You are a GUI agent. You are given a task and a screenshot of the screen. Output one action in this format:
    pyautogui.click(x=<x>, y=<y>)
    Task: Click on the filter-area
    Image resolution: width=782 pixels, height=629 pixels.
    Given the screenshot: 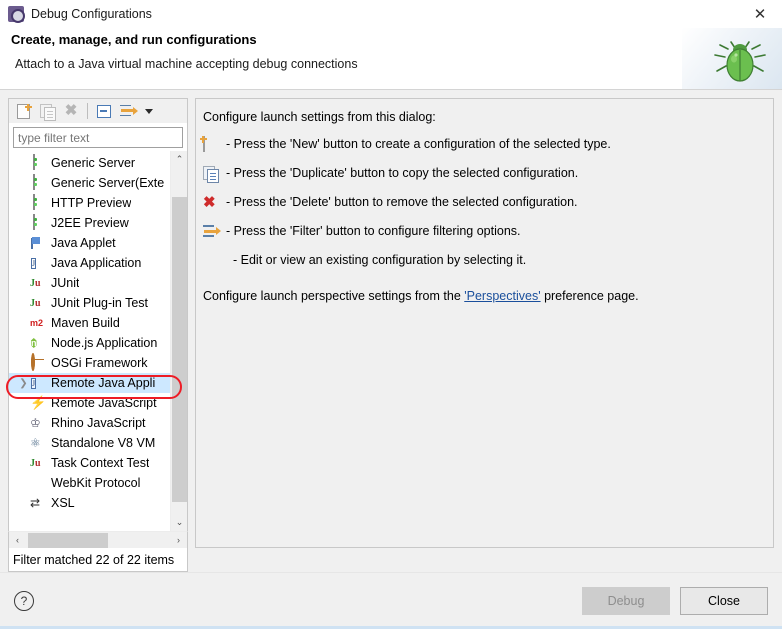 What is the action you would take?
    pyautogui.click(x=98, y=137)
    